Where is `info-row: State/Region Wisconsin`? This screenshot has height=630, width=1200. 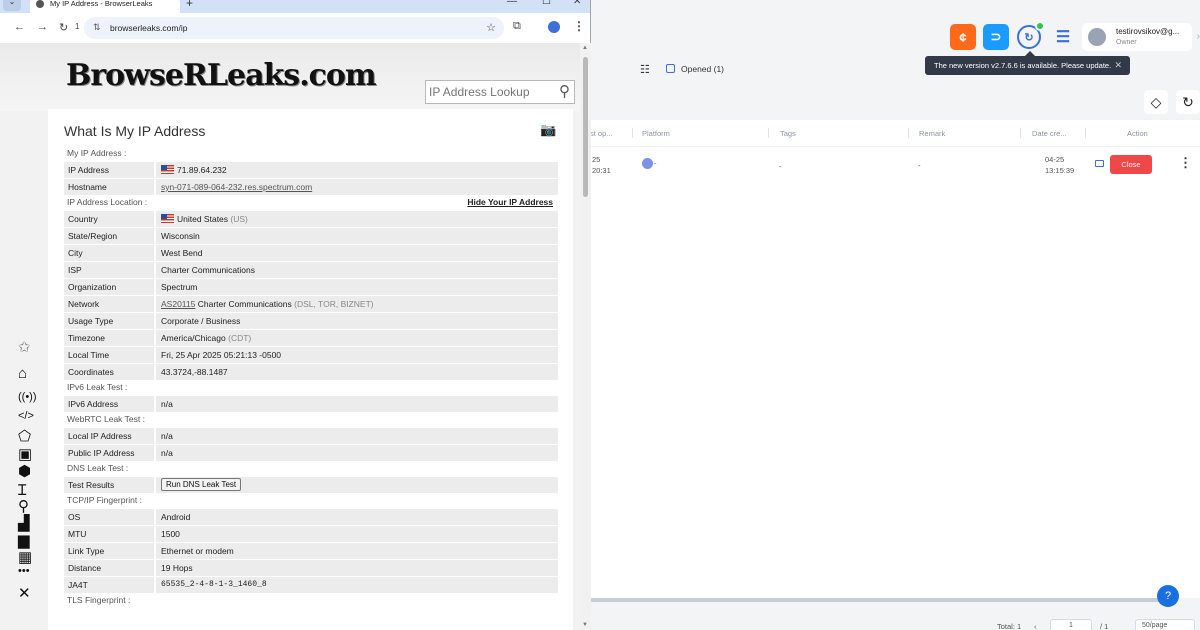 info-row: State/Region Wisconsin is located at coordinates (311, 236).